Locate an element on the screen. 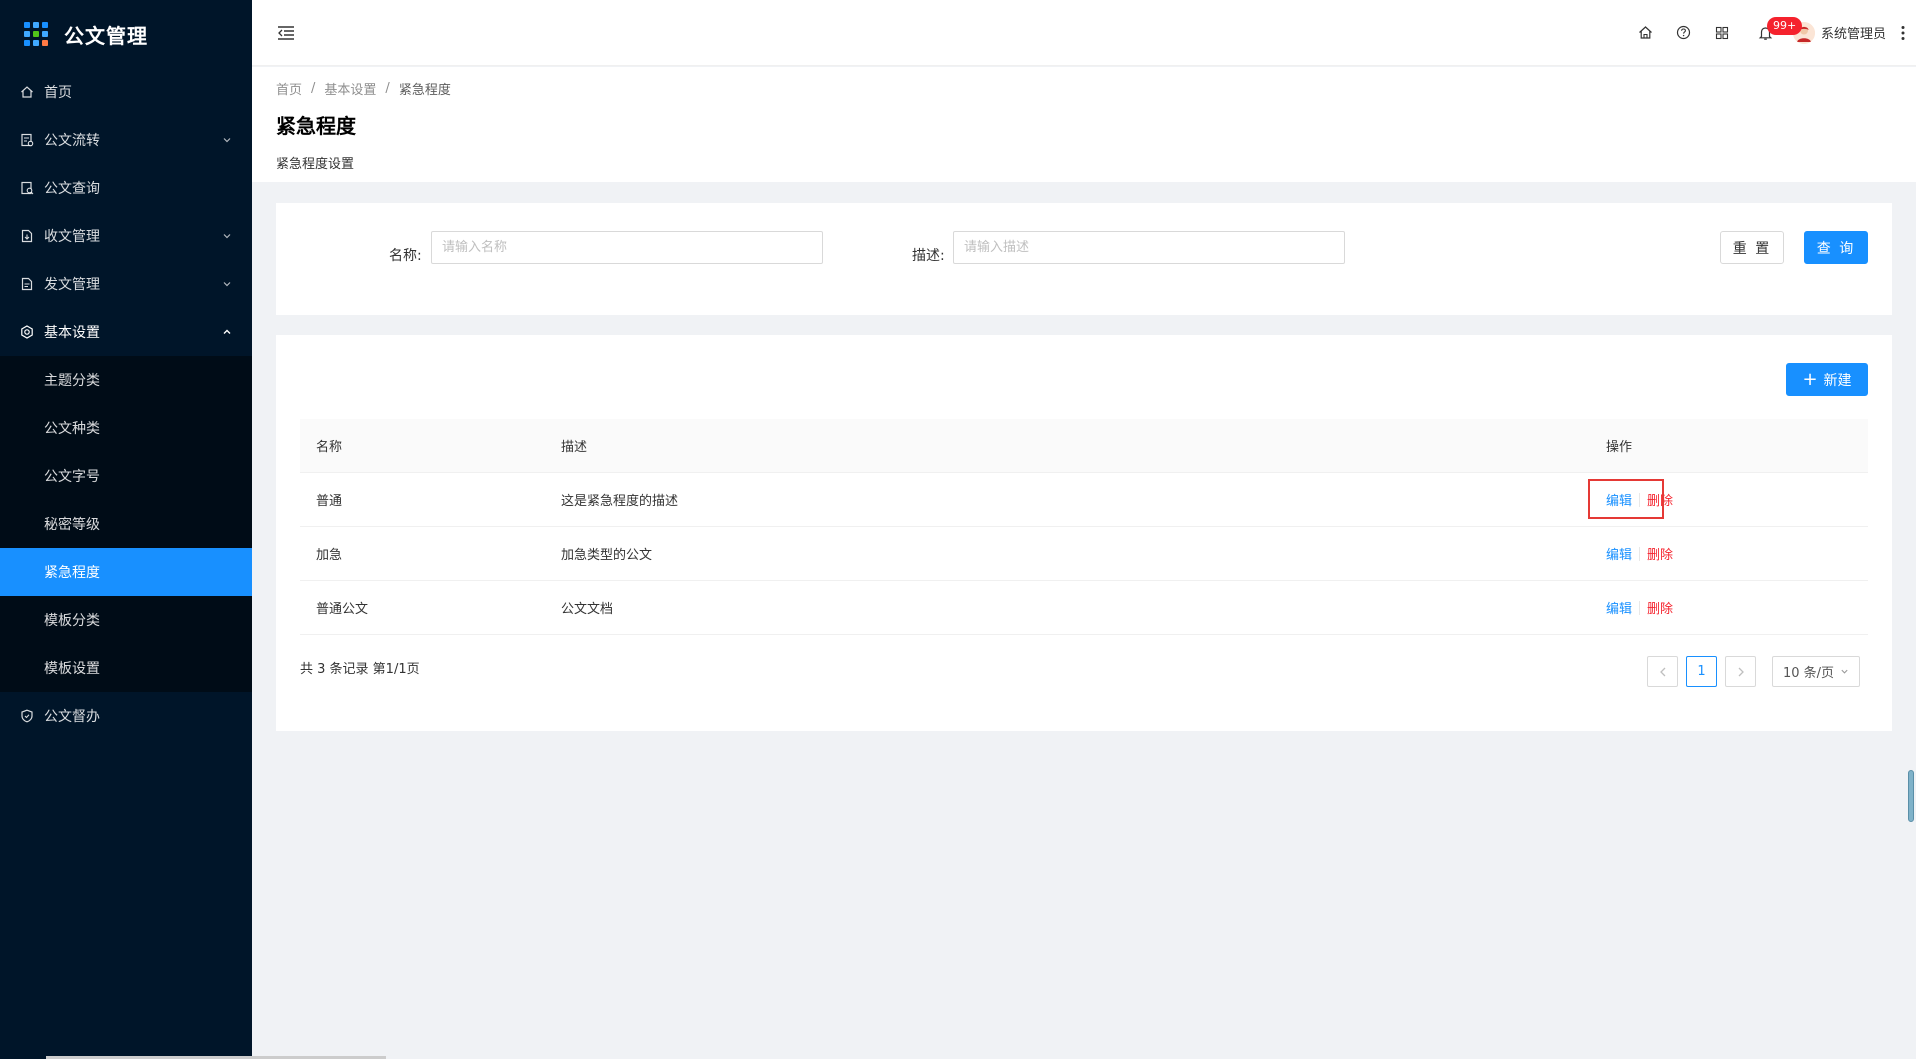  sidebar-item-label: 公文流转 is located at coordinates (72, 141).